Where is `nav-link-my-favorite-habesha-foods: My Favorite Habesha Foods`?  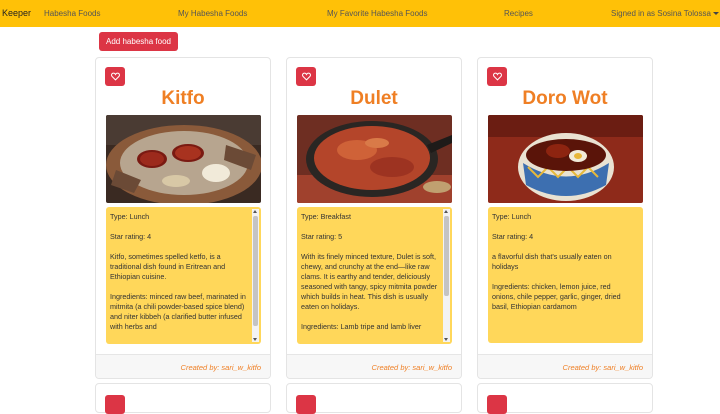 nav-link-my-favorite-habesha-foods: My Favorite Habesha Foods is located at coordinates (377, 13).